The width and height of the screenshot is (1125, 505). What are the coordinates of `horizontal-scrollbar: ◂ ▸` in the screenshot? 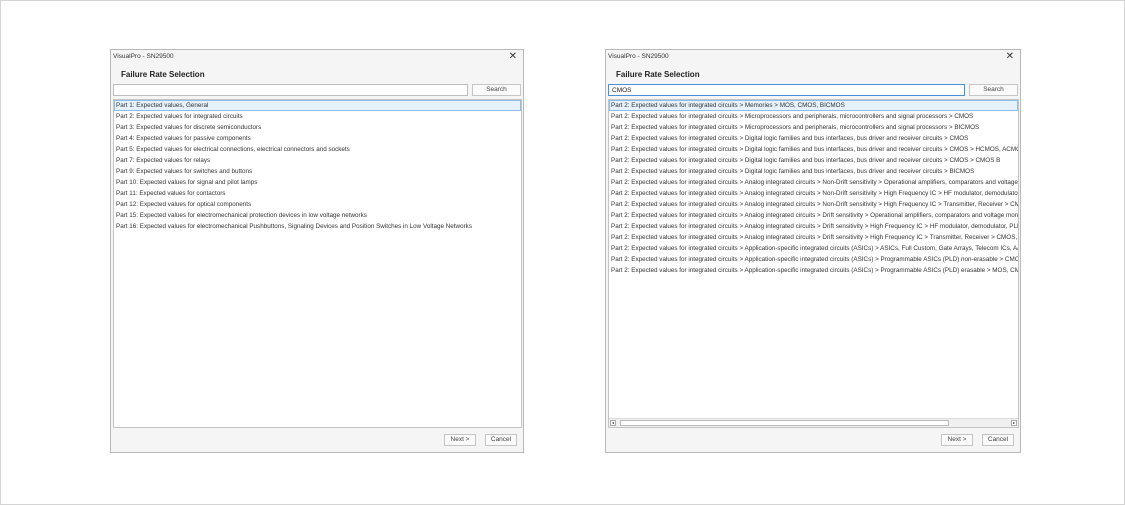 It's located at (813, 422).